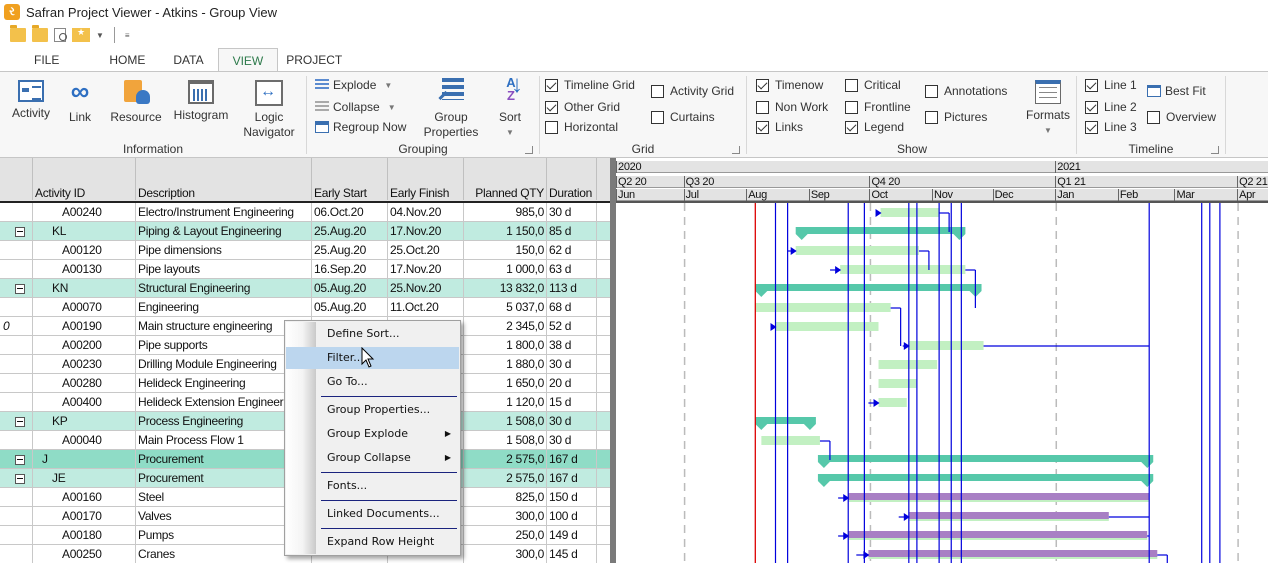  Describe the element at coordinates (1151, 149) in the screenshot. I see `timeline-group-label: Timeline` at that location.